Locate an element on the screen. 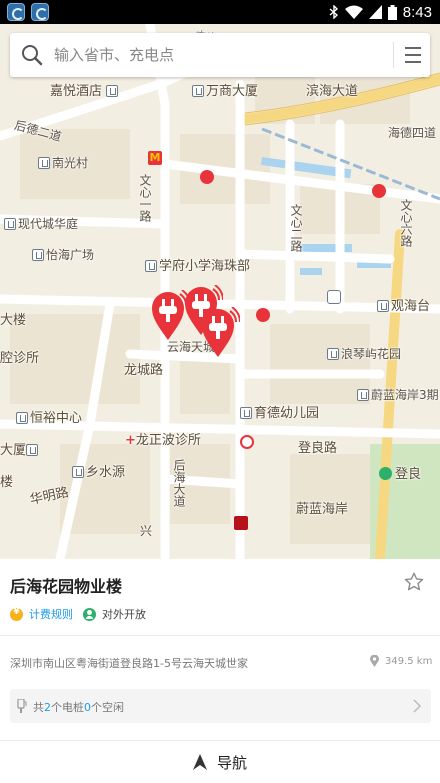 The height and width of the screenshot is (783, 440). map-label: 楼 is located at coordinates (7, 482).